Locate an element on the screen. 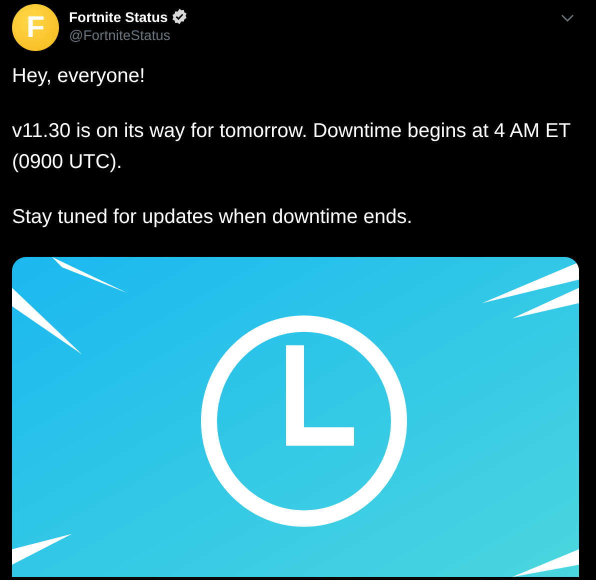  author-handle: @FortniteStatus is located at coordinates (315, 35).